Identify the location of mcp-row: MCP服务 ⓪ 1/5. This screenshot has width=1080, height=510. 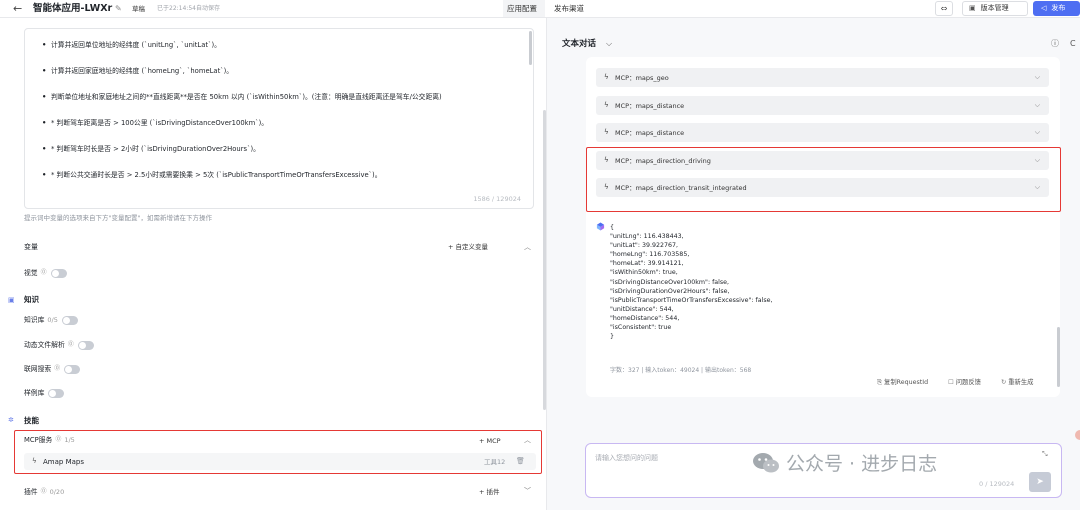
(49, 440).